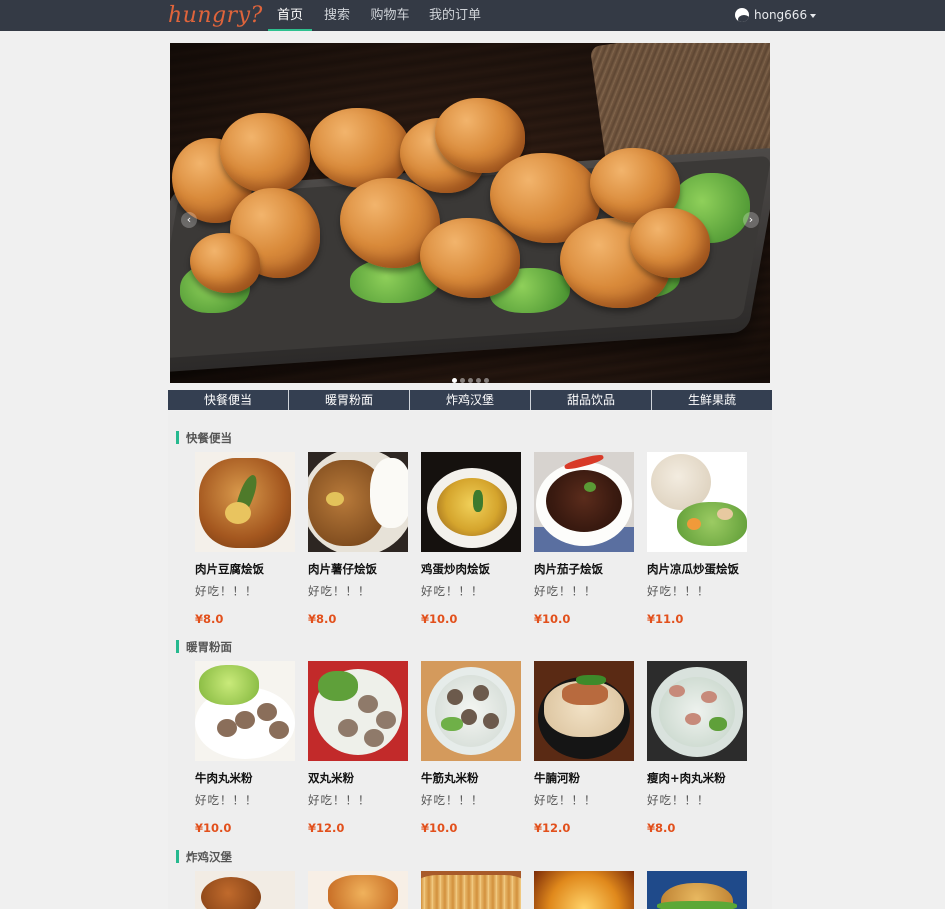 The image size is (945, 909). What do you see at coordinates (450, 778) in the screenshot?
I see `food-name: 牛筋丸米粉` at bounding box center [450, 778].